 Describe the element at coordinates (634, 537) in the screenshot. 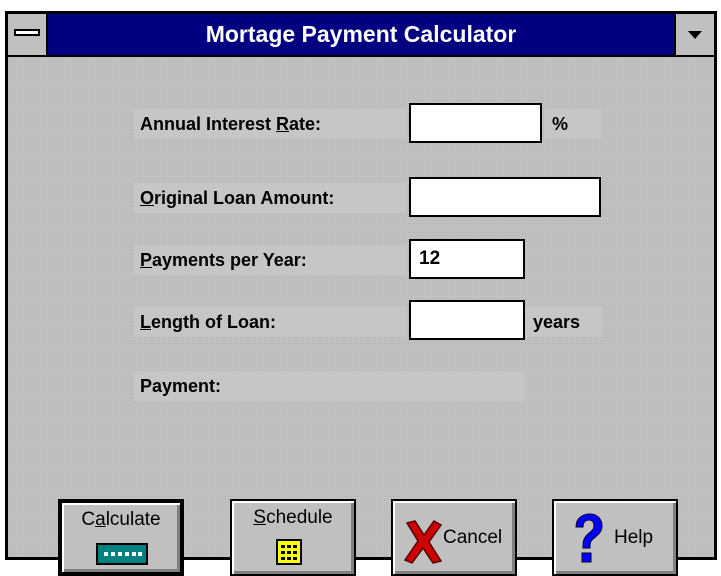

I see `help-label: Help` at that location.